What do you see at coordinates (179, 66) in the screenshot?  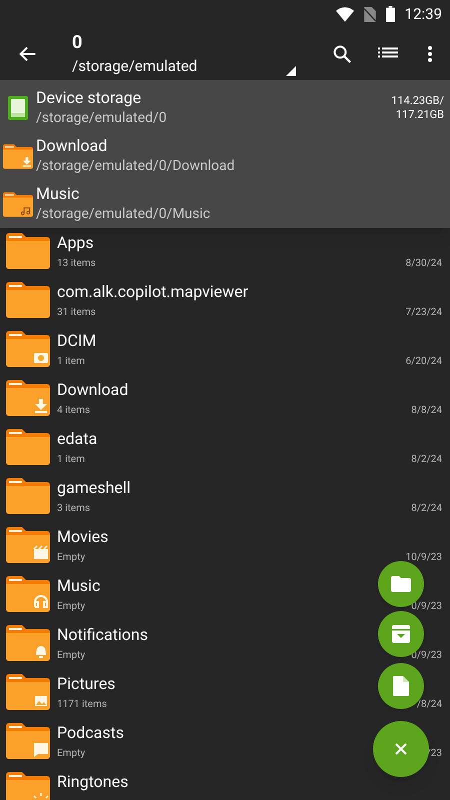 I see `path-dropdown: /storage/emulated` at bounding box center [179, 66].